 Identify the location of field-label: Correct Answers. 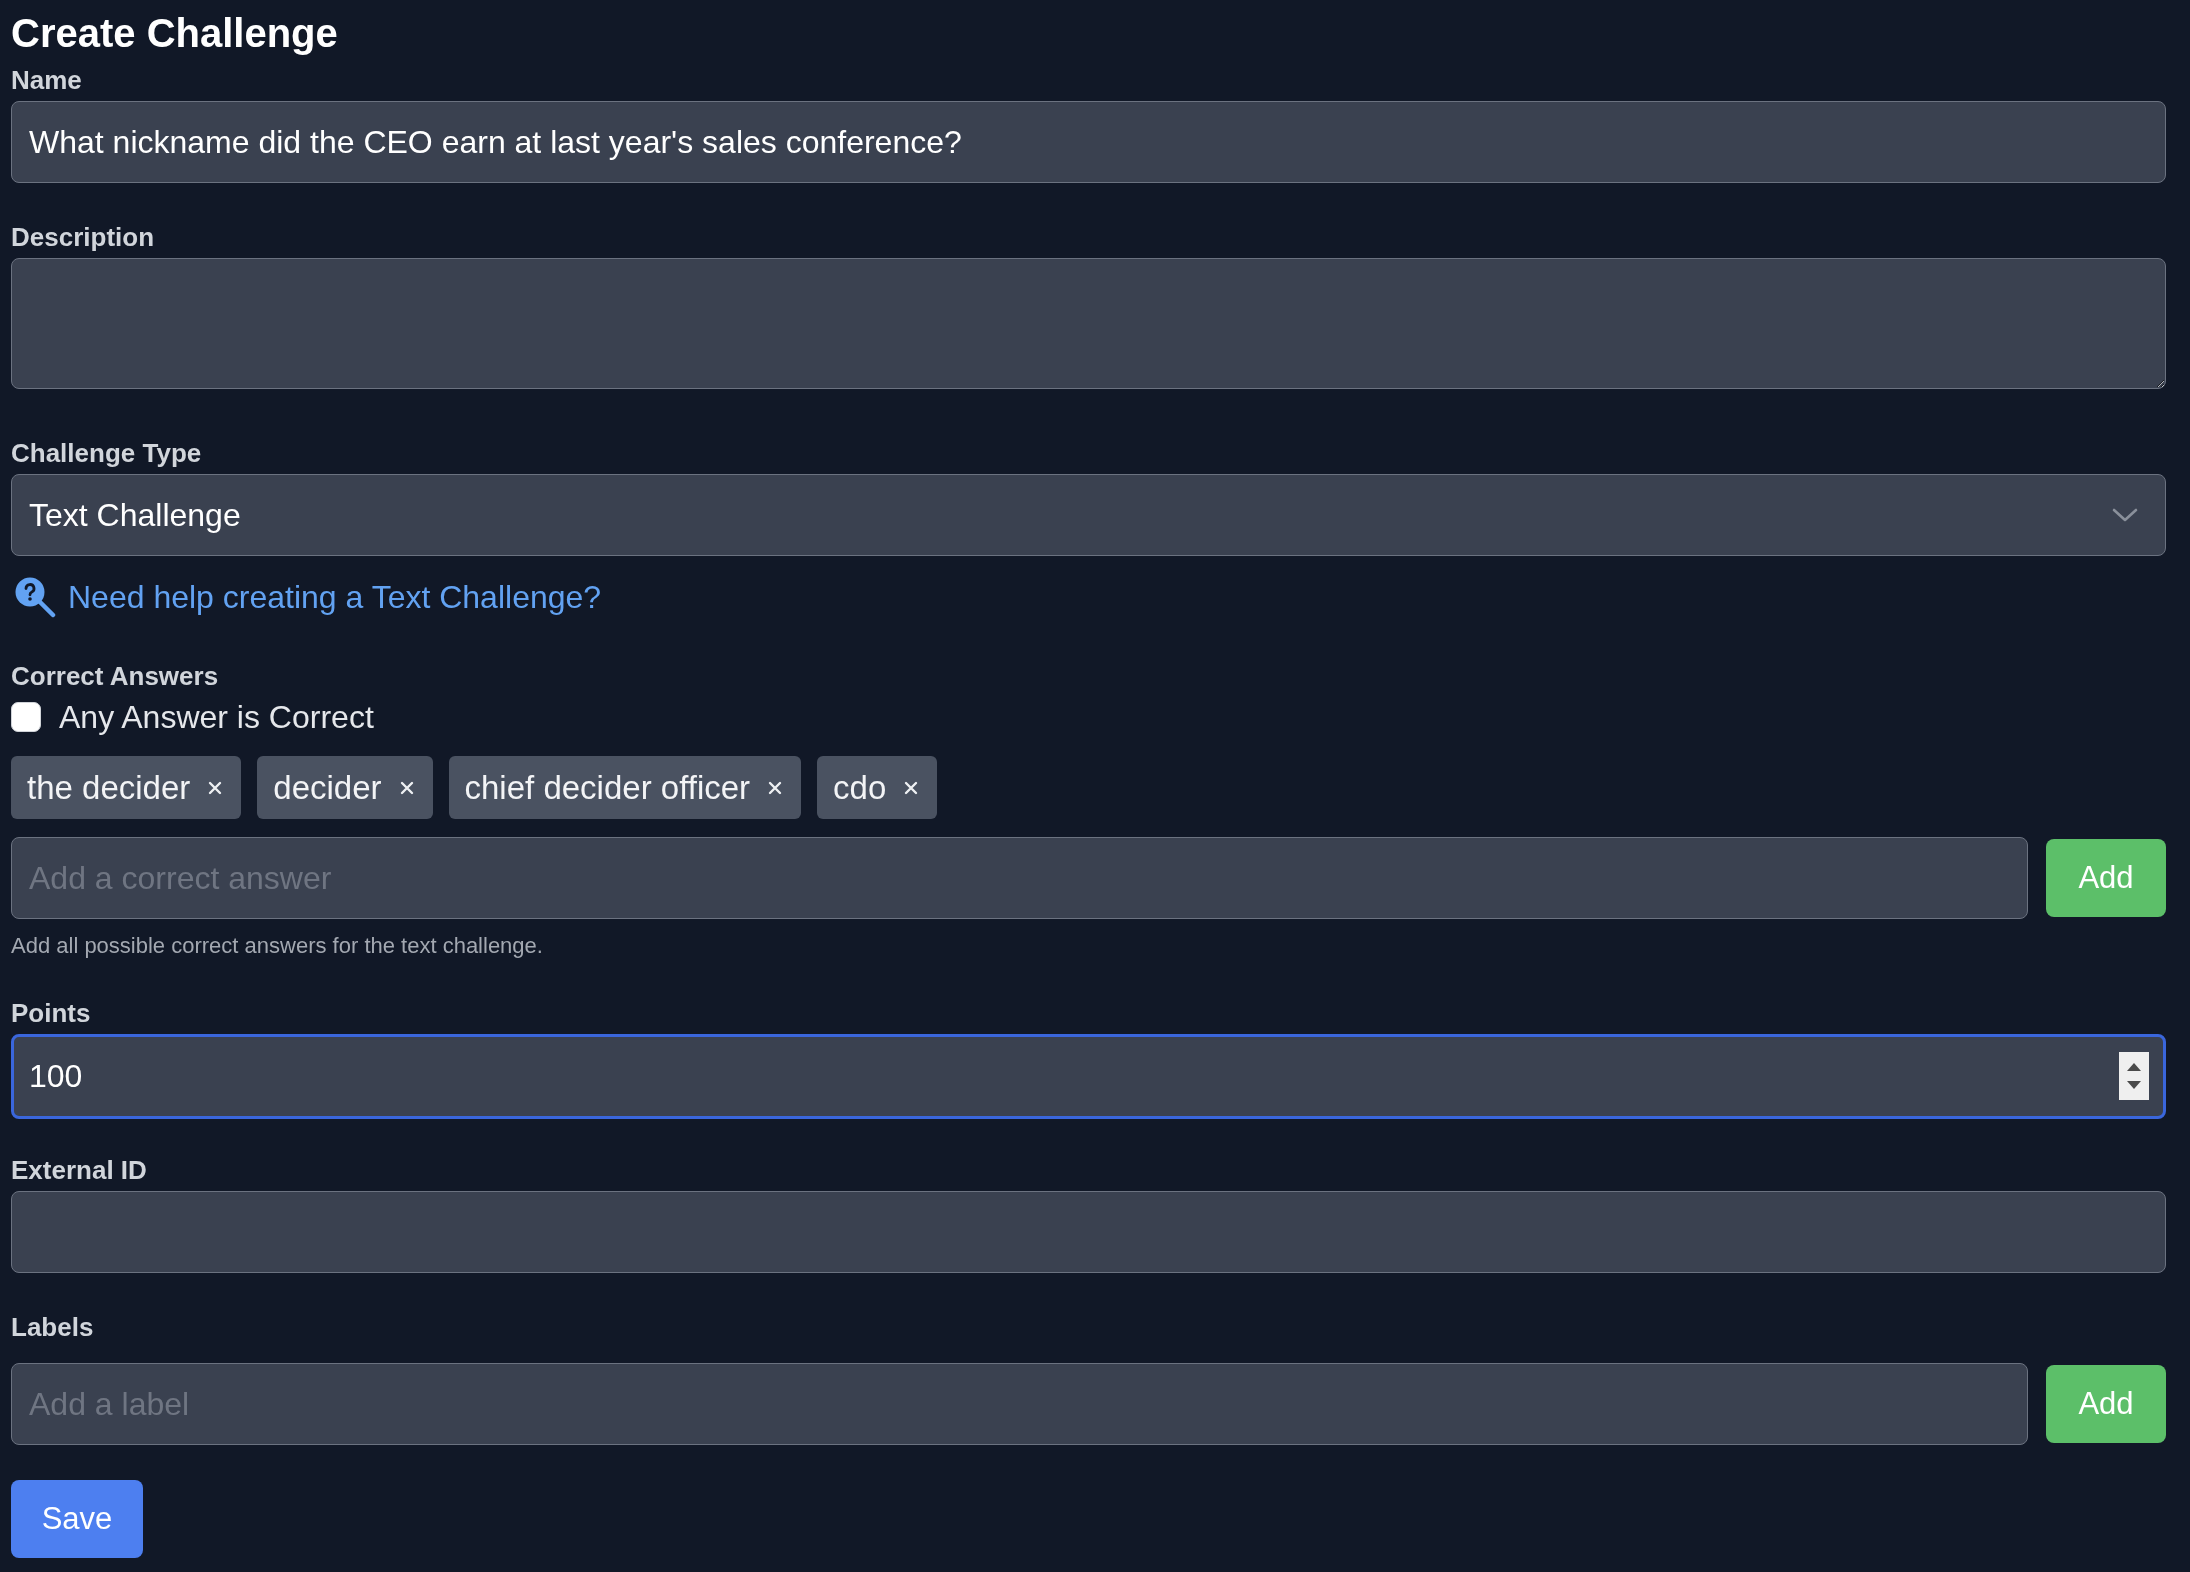
(115, 676).